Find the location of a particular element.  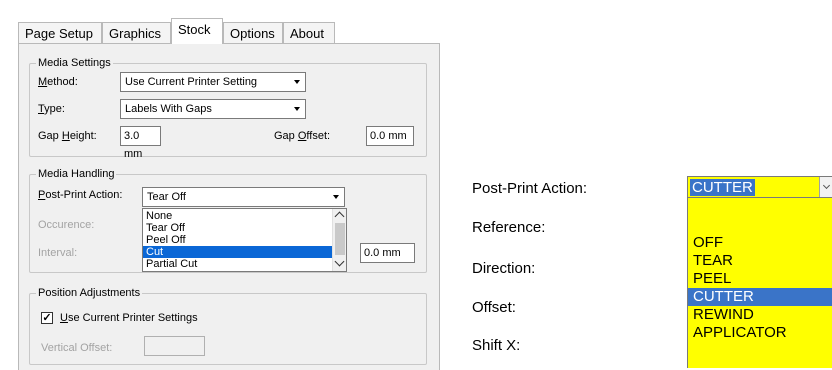

post-print-dropdown-list: None Tear Off Peel Off Cut Partial Cut is located at coordinates (244, 240).